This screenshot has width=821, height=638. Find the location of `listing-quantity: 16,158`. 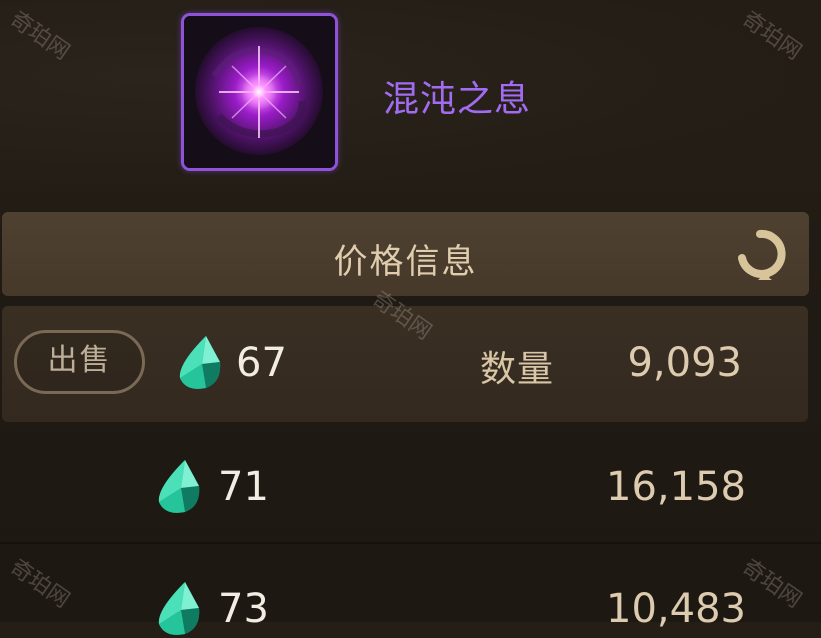

listing-quantity: 16,158 is located at coordinates (676, 487).